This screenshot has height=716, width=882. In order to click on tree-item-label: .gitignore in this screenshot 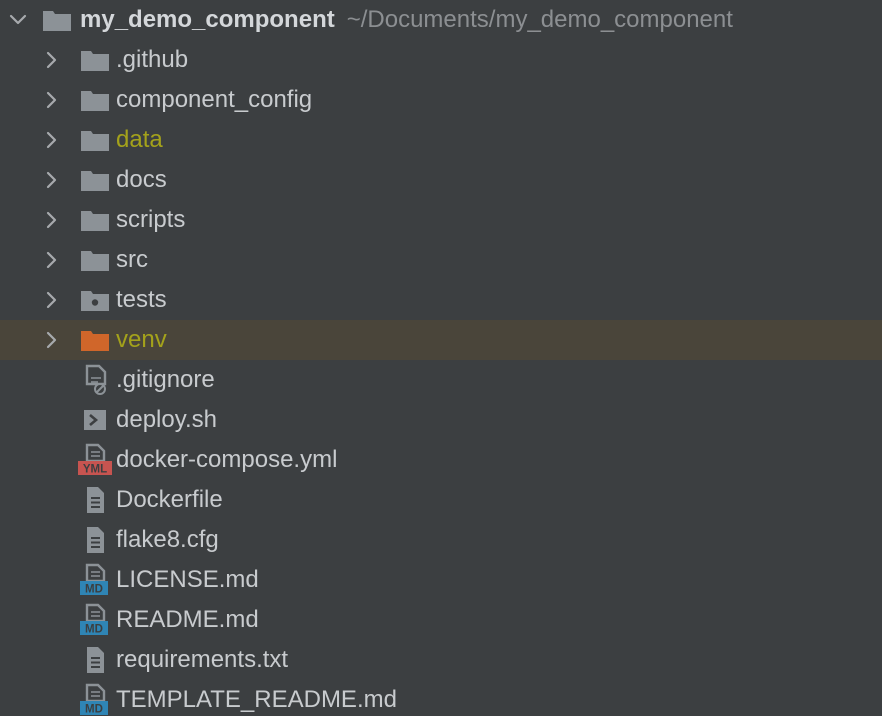, I will do `click(165, 379)`.